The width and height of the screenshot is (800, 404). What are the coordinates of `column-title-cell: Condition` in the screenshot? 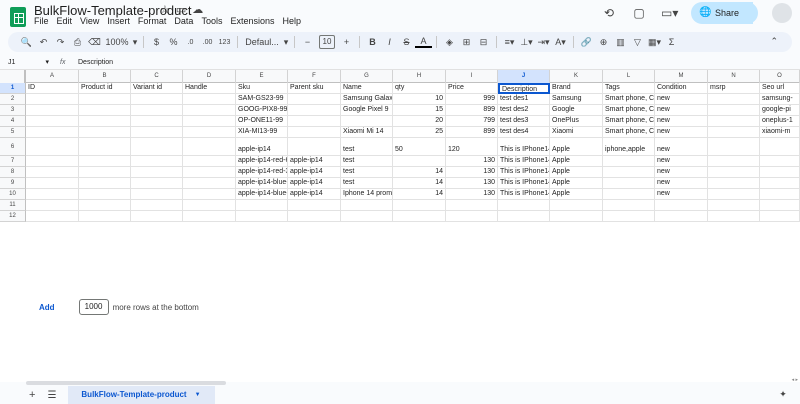 It's located at (681, 88).